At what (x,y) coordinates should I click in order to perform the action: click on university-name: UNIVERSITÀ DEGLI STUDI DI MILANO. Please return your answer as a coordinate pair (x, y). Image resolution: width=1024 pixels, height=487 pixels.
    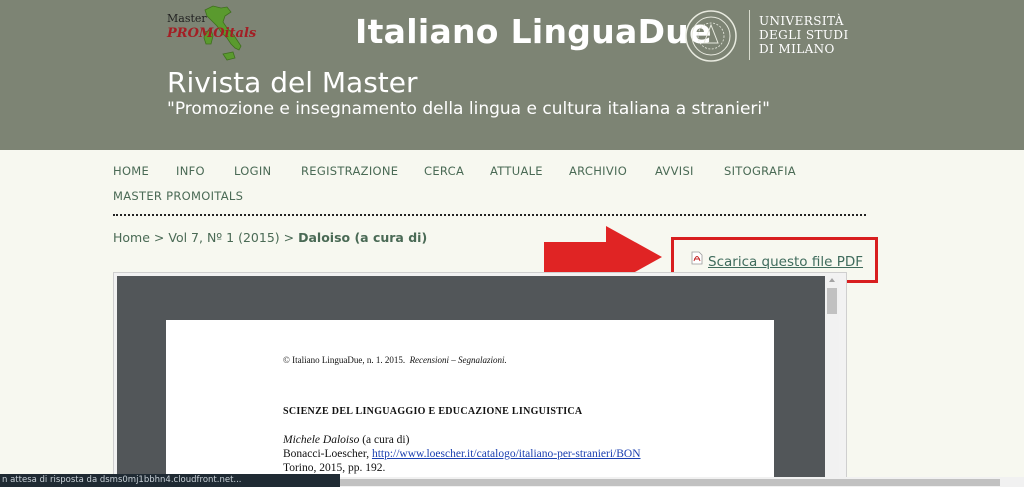
    Looking at the image, I should click on (804, 35).